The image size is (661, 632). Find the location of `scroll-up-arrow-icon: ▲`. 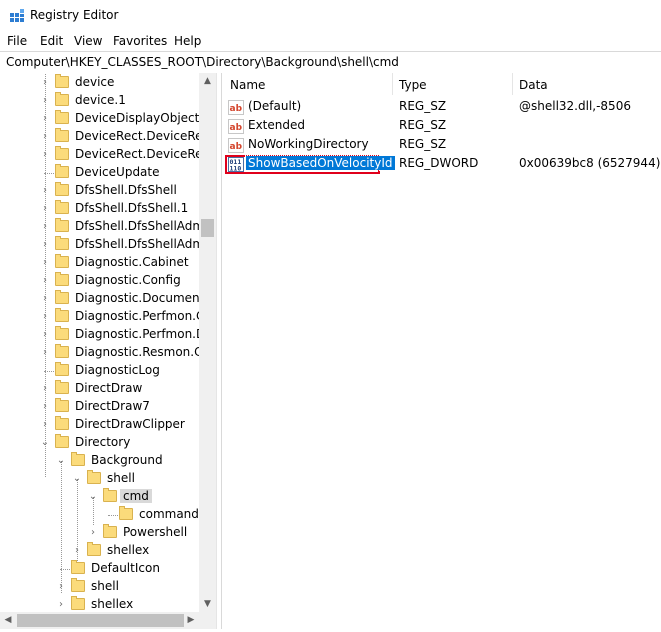

scroll-up-arrow-icon: ▲ is located at coordinates (207, 81).